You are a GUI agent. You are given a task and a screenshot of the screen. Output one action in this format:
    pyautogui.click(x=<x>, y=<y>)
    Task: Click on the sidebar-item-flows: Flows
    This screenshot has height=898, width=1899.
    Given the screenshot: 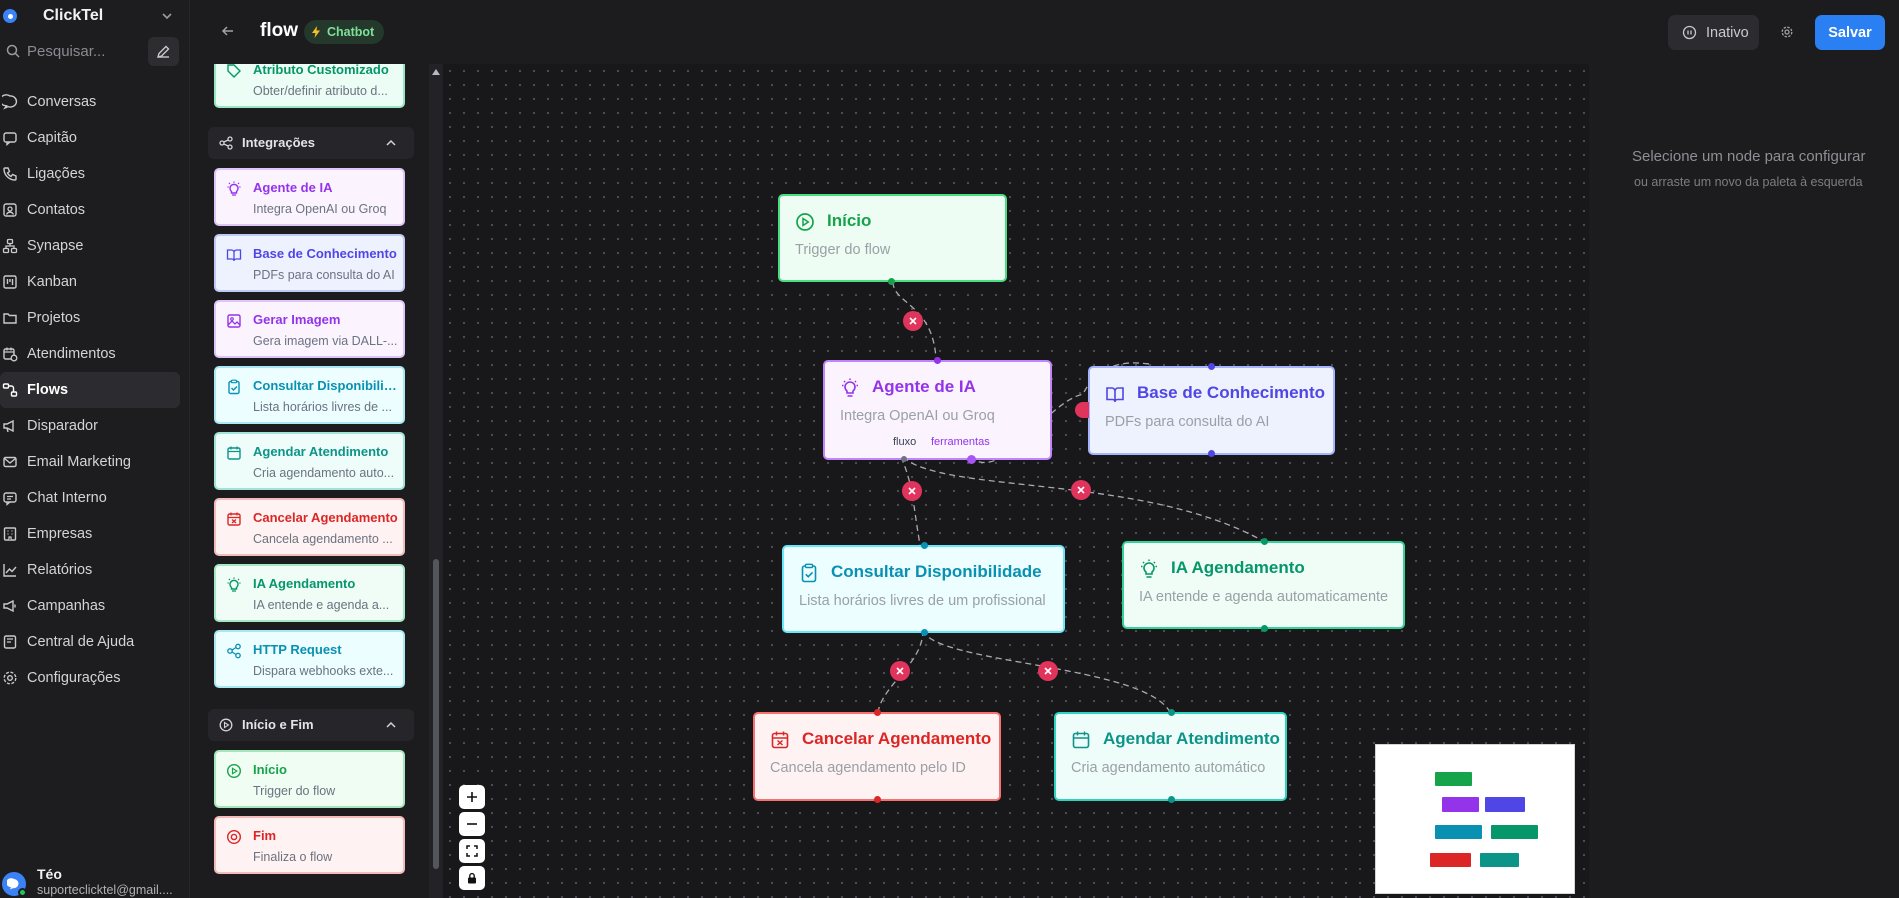 What is the action you would take?
    pyautogui.click(x=90, y=390)
    